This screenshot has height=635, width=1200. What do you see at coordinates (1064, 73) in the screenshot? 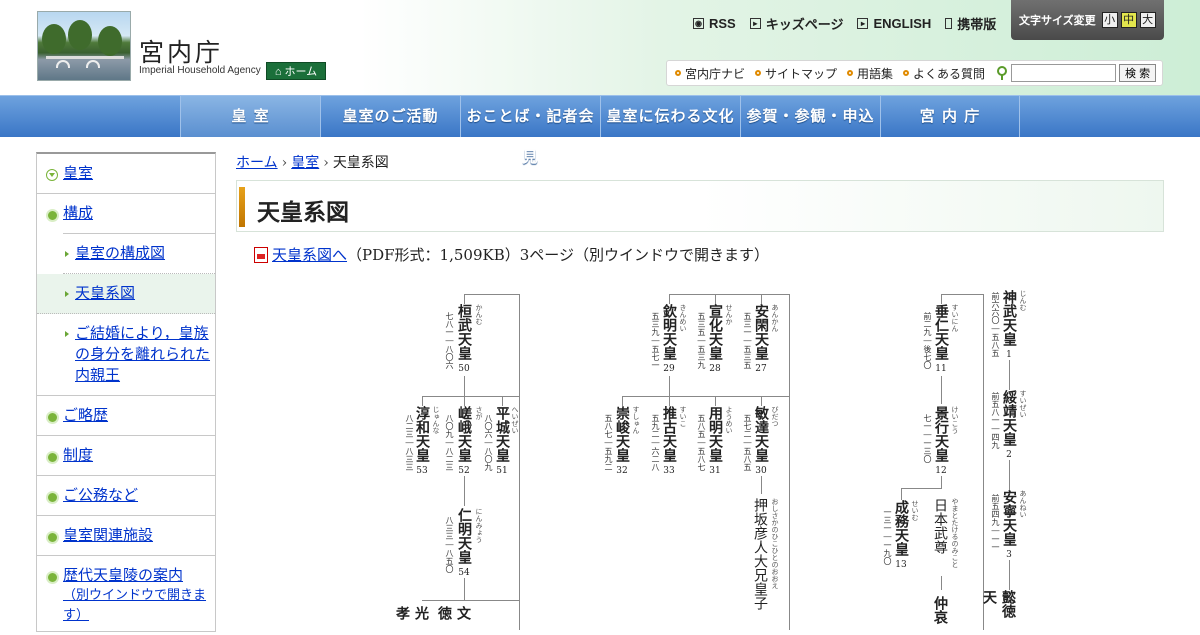
I see `search-input` at bounding box center [1064, 73].